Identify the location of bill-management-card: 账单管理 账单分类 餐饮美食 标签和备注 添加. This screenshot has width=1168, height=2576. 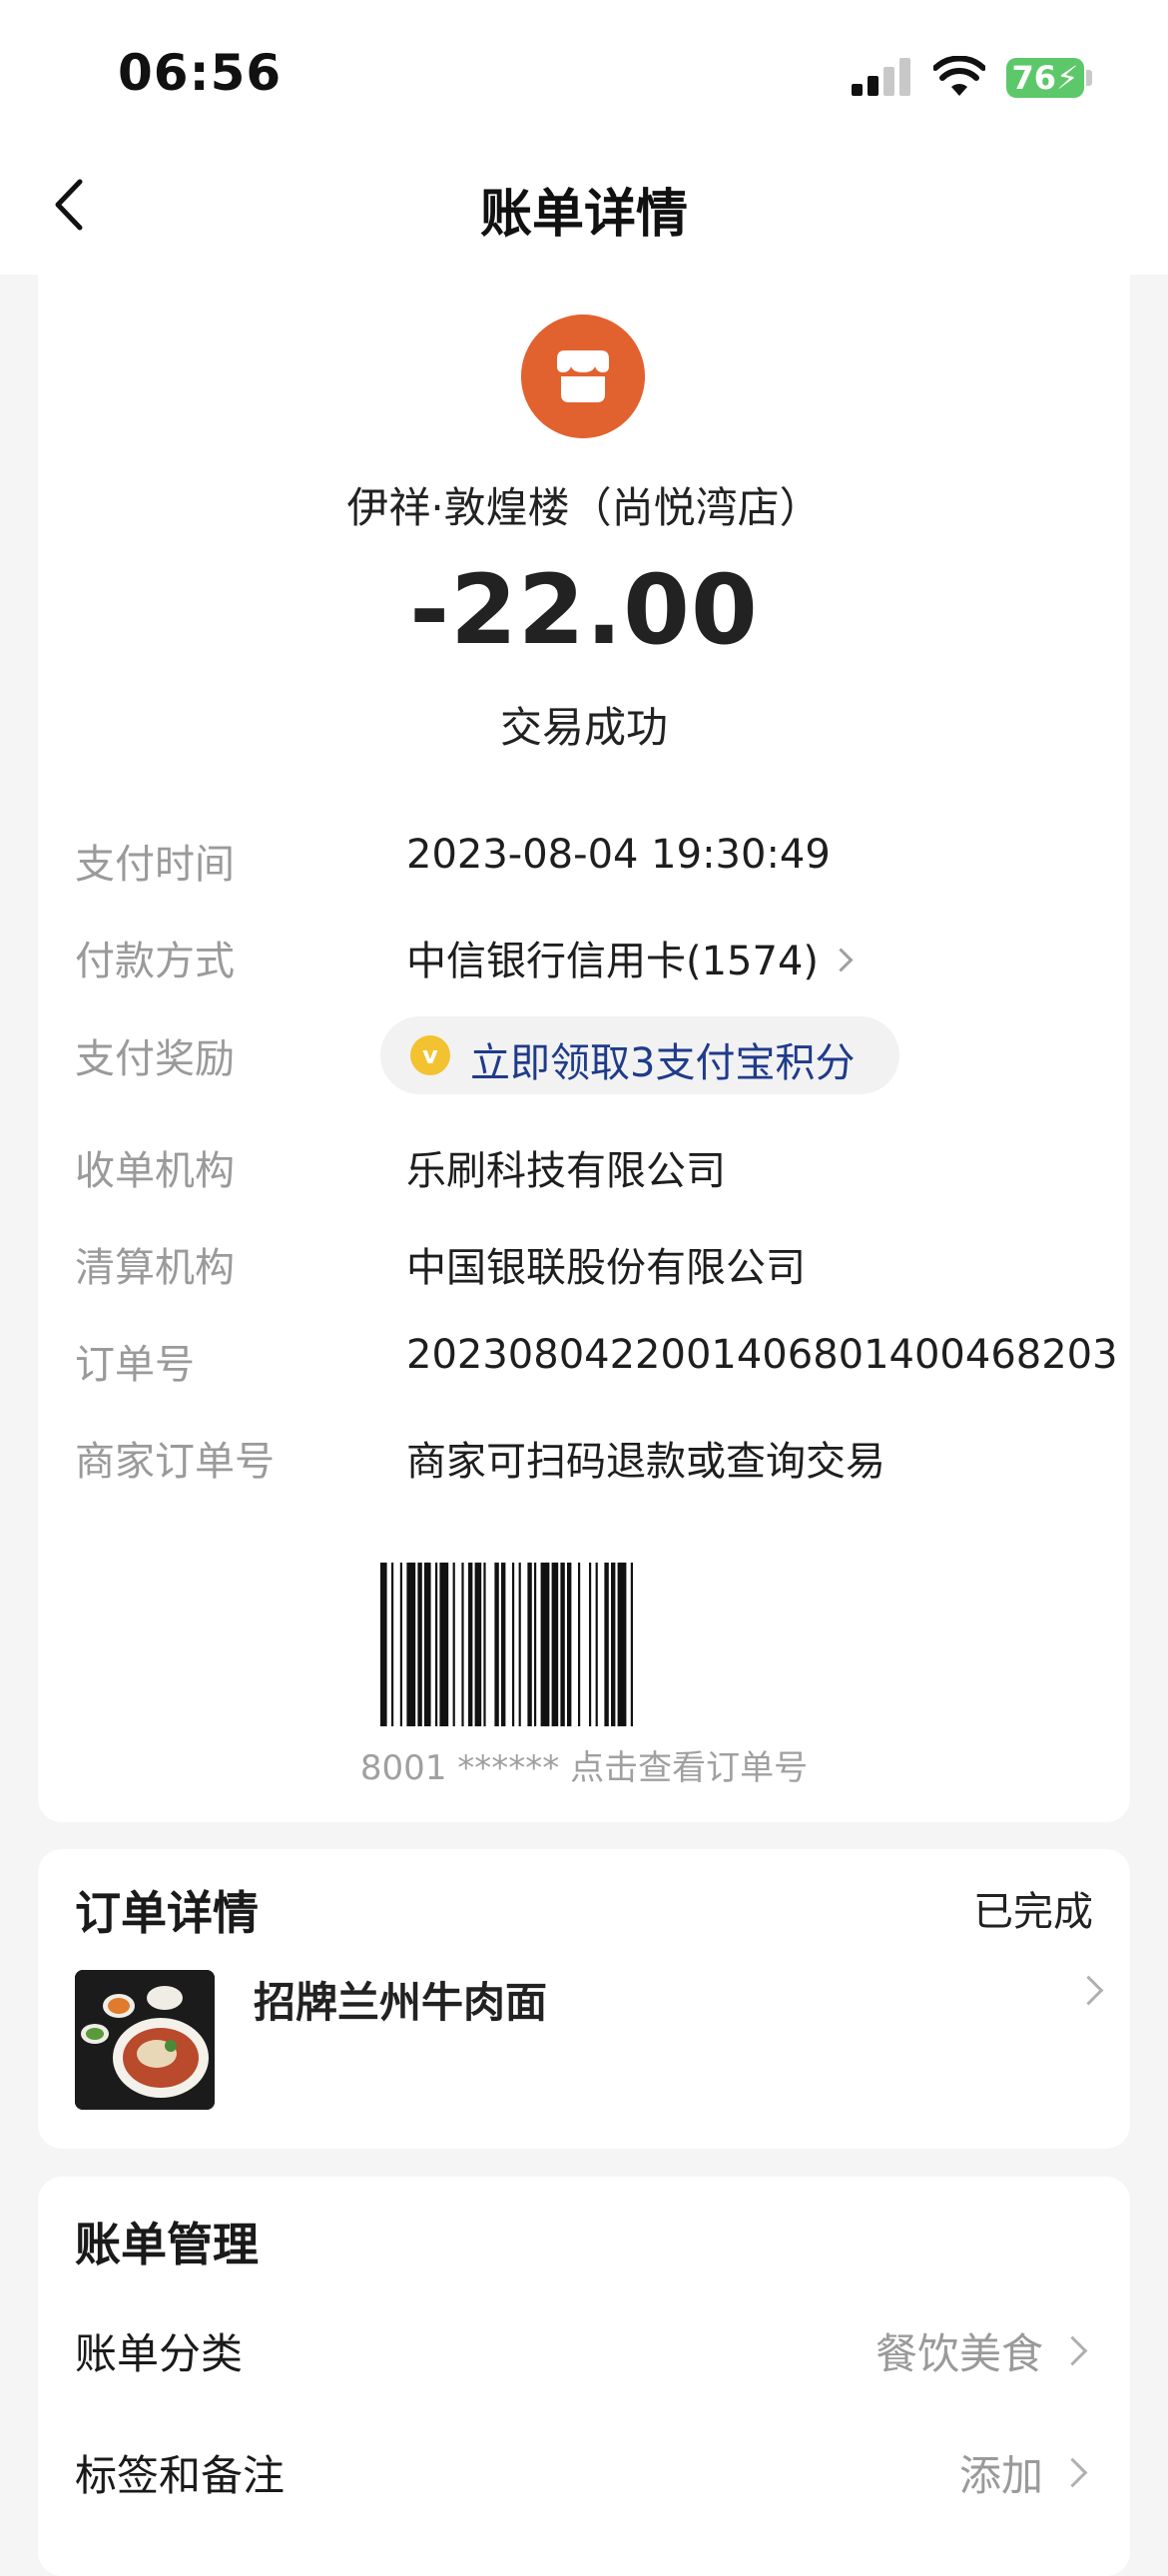
(584, 2377).